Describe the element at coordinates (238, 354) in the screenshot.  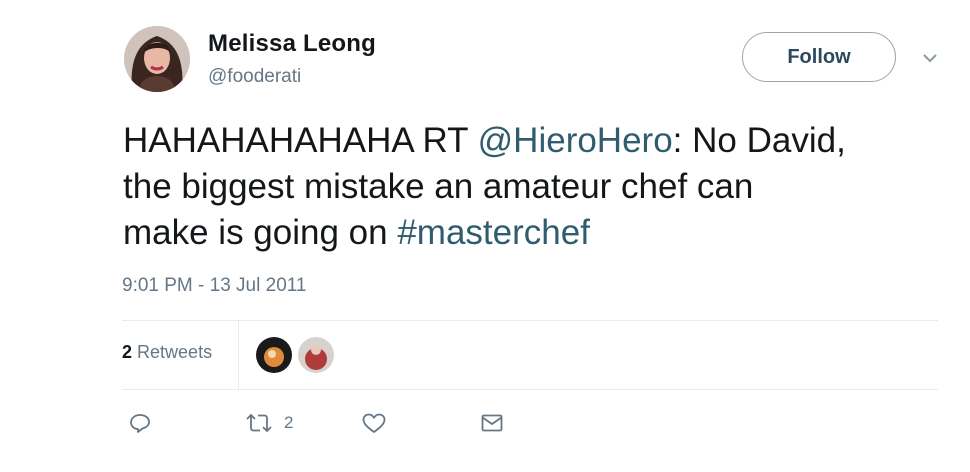
I see `stats-divider` at that location.